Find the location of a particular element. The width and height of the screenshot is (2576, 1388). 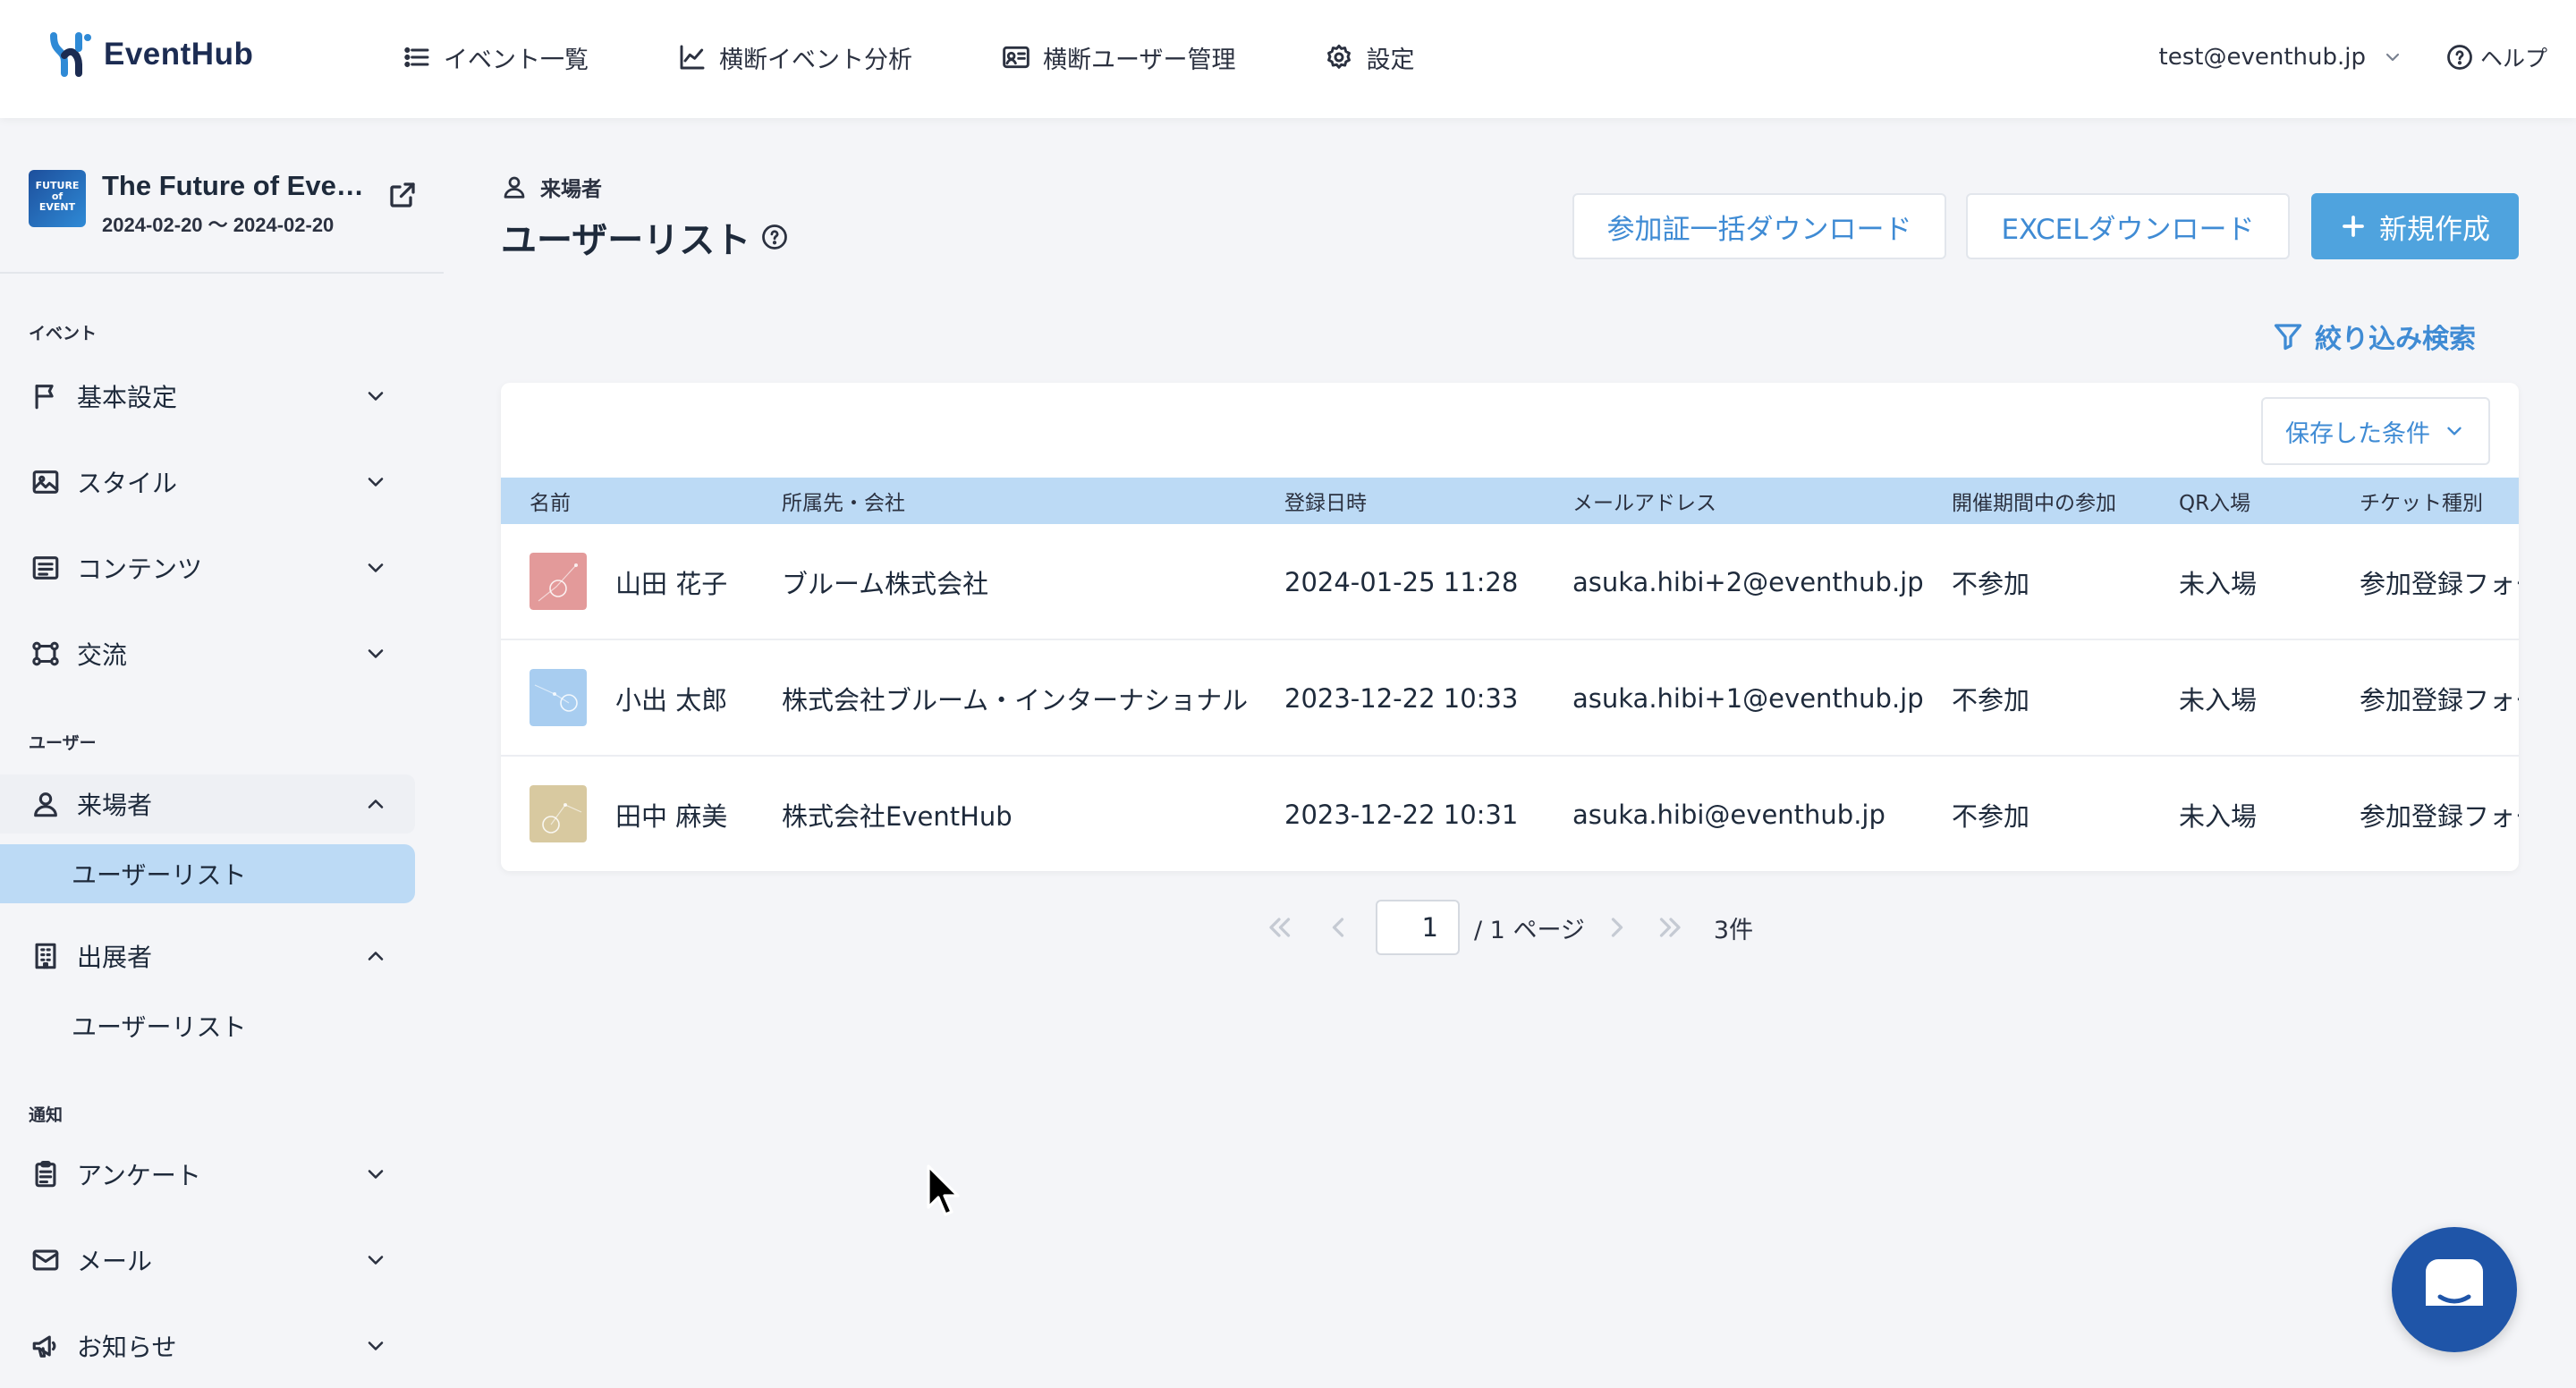

chat-support-button is located at coordinates (2454, 1290).